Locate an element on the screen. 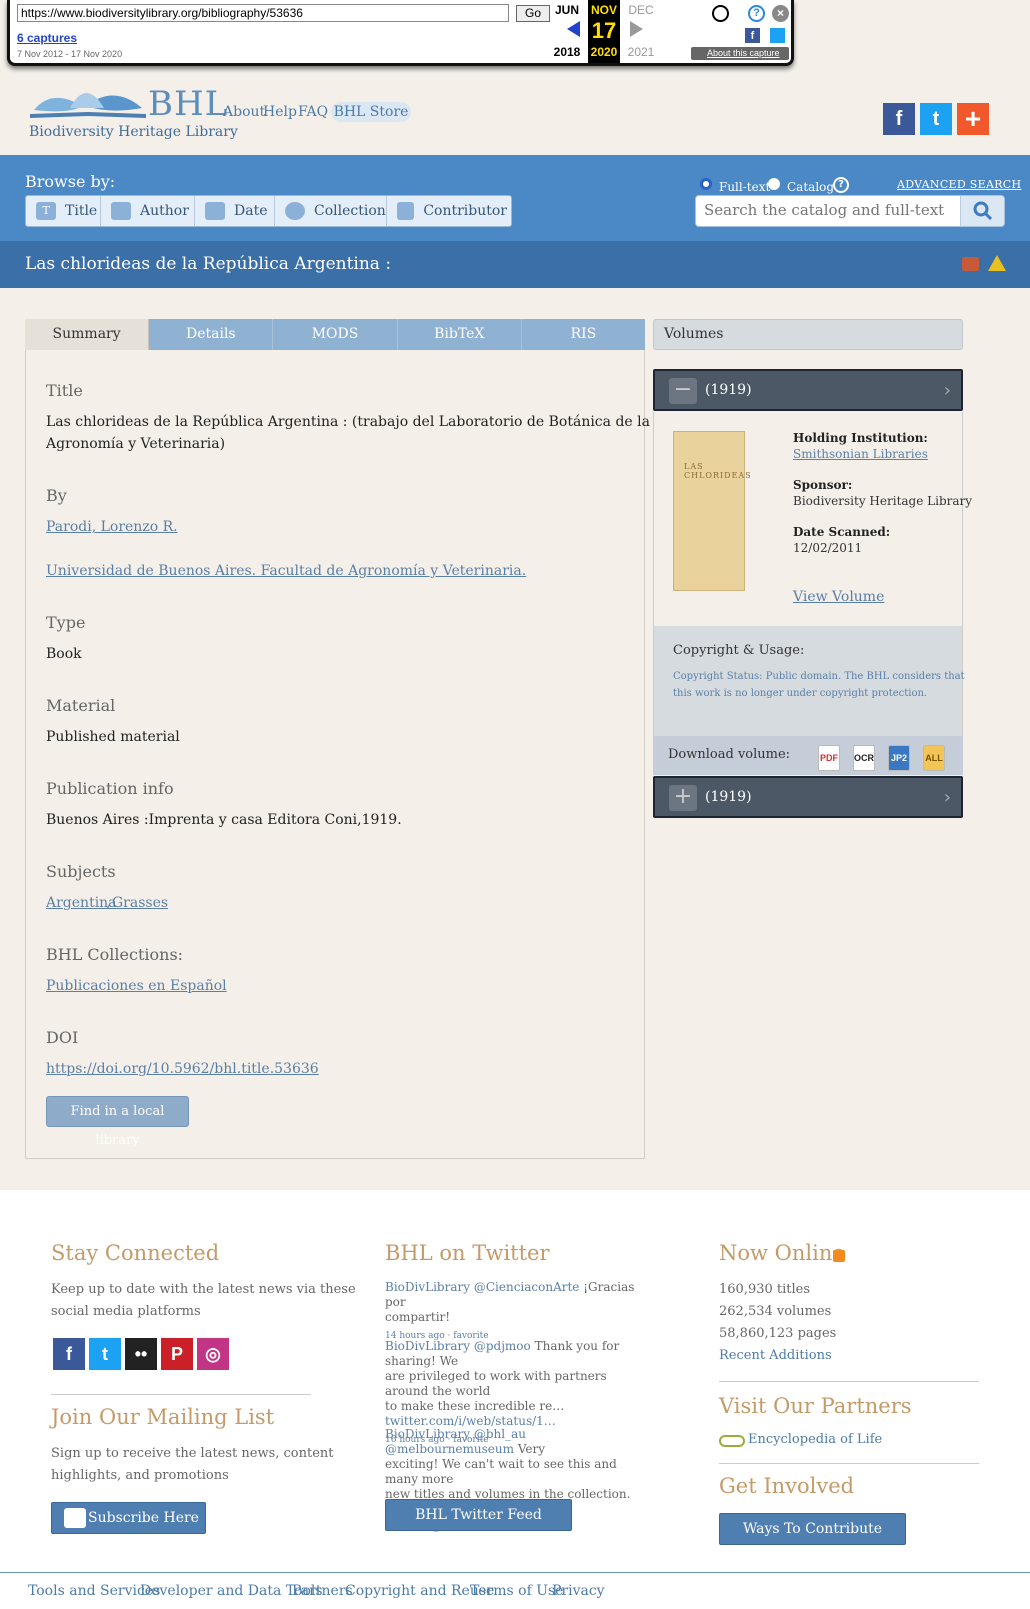  view-volume-link: View Volume is located at coordinates (838, 597).